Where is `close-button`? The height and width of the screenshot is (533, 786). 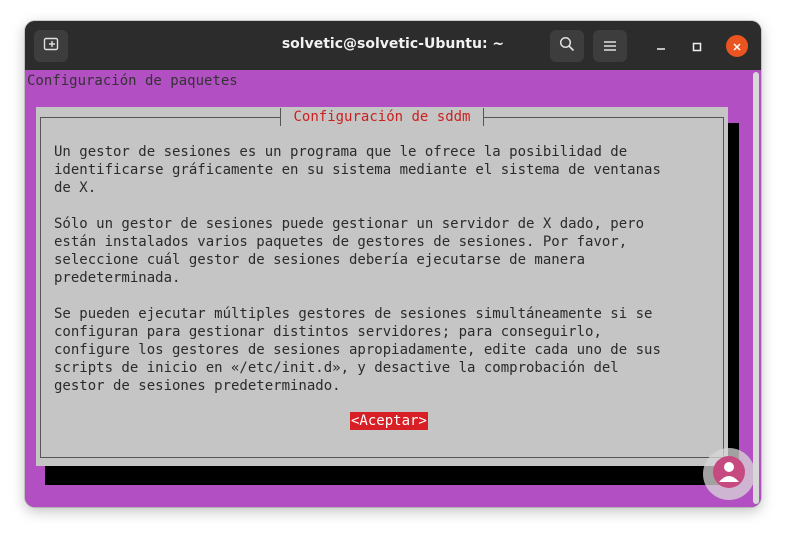 close-button is located at coordinates (737, 46).